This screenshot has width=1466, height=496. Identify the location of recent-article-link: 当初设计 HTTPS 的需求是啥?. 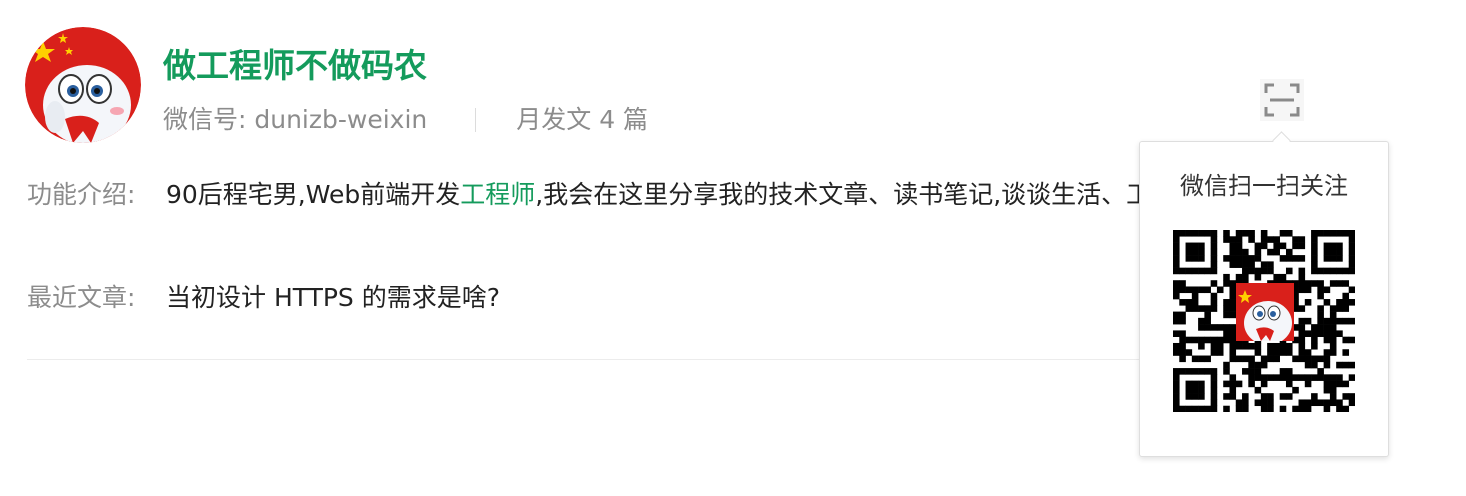
(466, 298).